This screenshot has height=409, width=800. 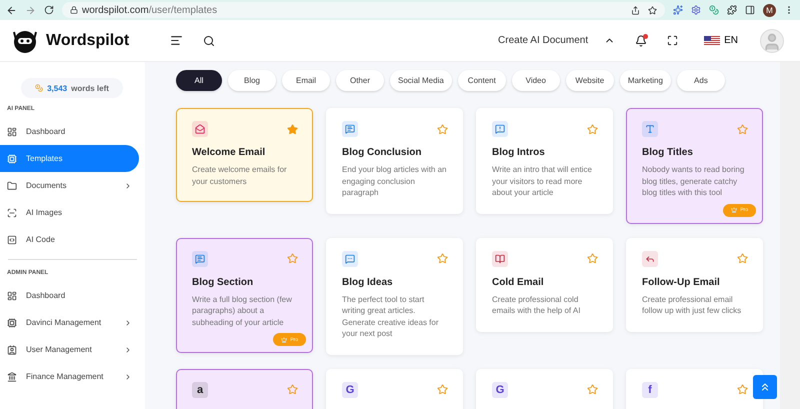 I want to click on card-title: Blog Titles, so click(x=668, y=152).